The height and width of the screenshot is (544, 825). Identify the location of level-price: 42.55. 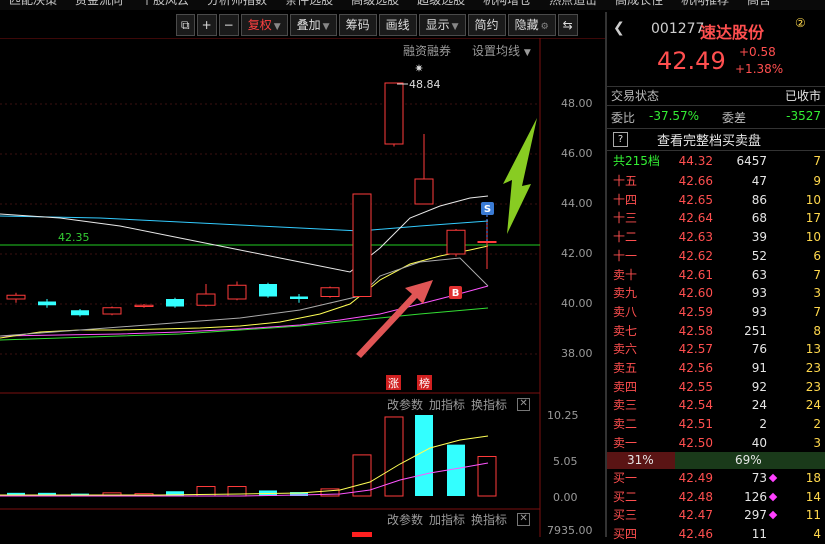
(695, 386).